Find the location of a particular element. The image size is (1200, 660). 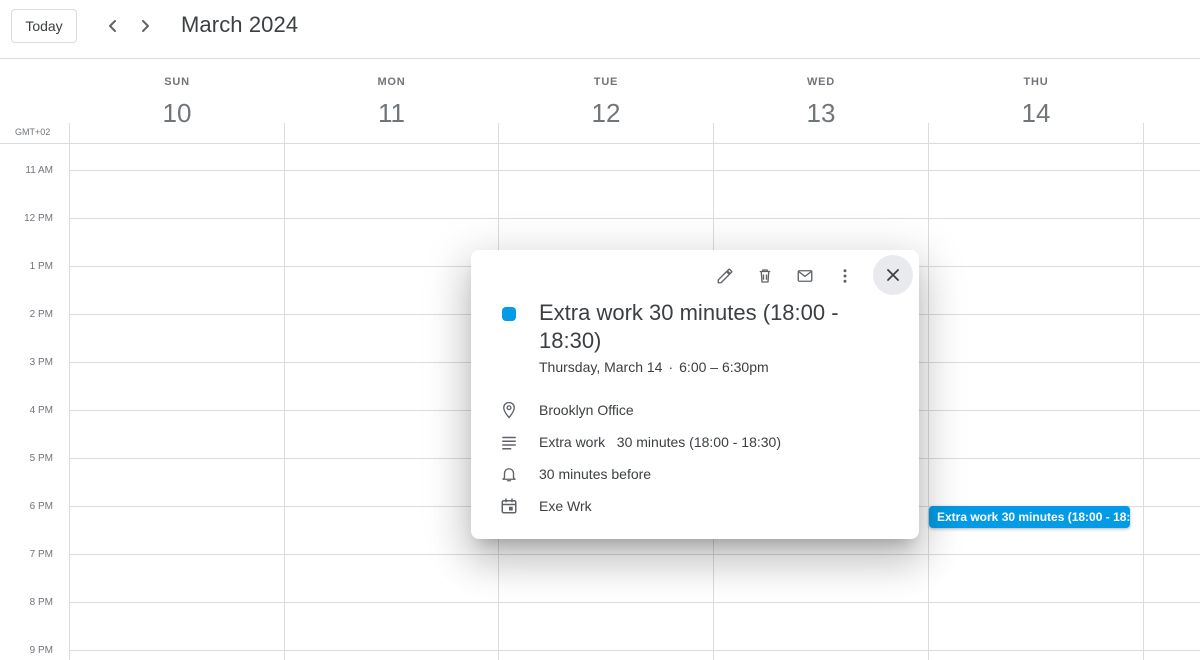

more-options-button is located at coordinates (845, 276).